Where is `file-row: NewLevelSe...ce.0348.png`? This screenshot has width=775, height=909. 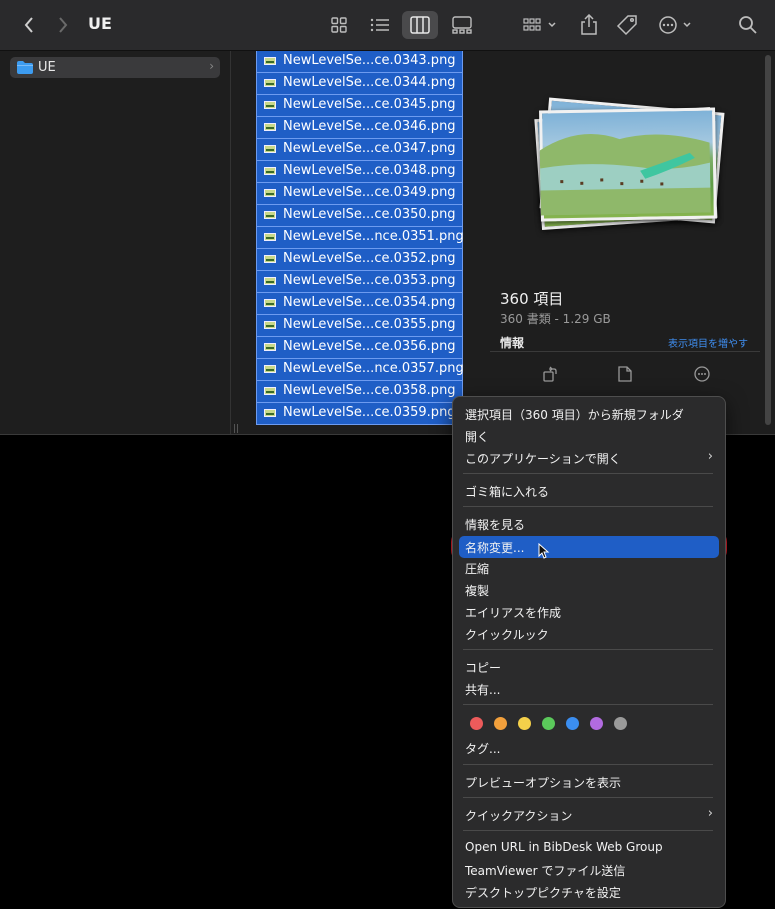
file-row: NewLevelSe...ce.0348.png is located at coordinates (359, 172).